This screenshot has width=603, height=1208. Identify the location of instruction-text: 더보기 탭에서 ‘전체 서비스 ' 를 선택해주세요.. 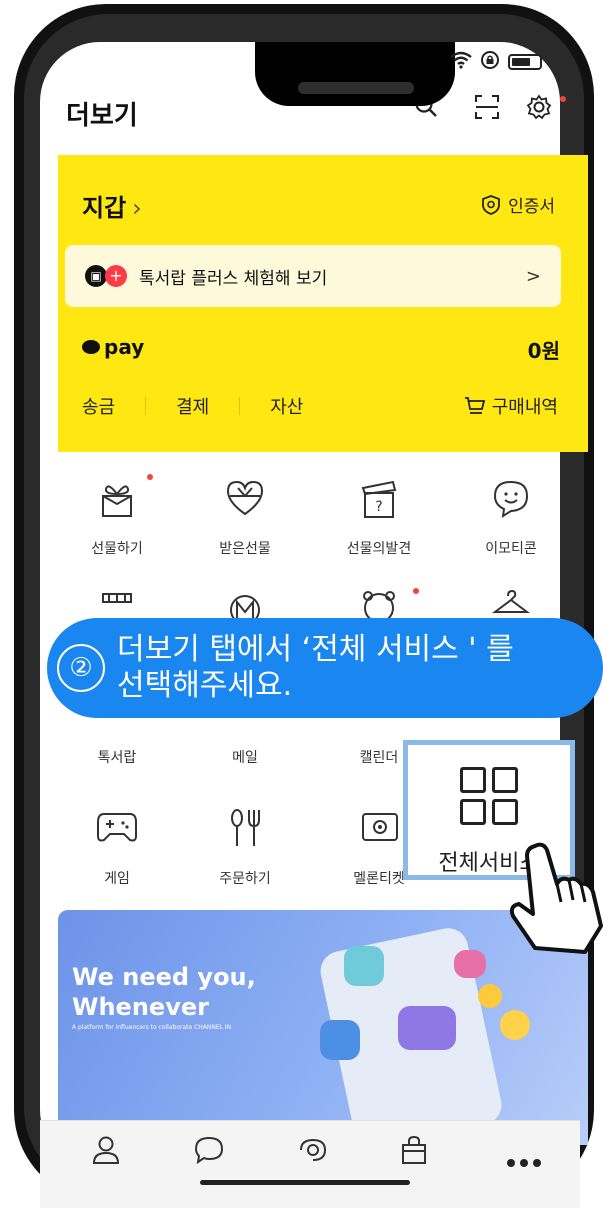
(357, 668).